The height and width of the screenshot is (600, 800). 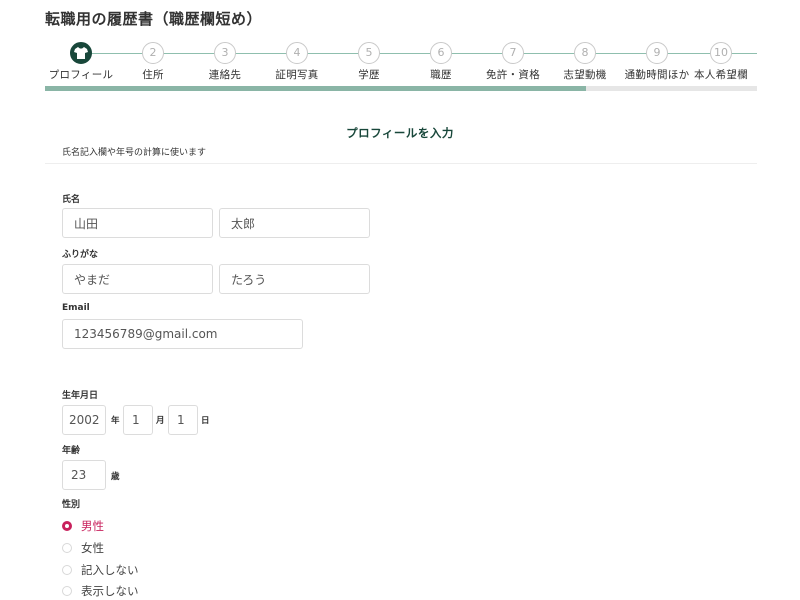 I want to click on step-label: 志望動機, so click(x=585, y=75).